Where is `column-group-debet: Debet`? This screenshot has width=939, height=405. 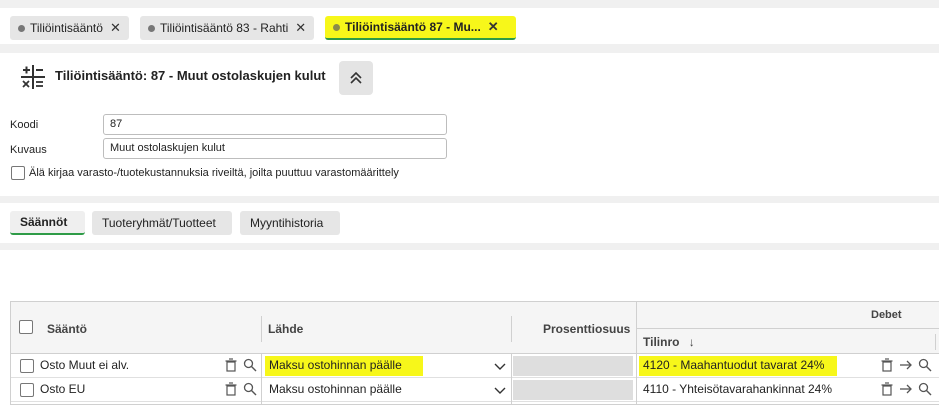 column-group-debet: Debet is located at coordinates (886, 315).